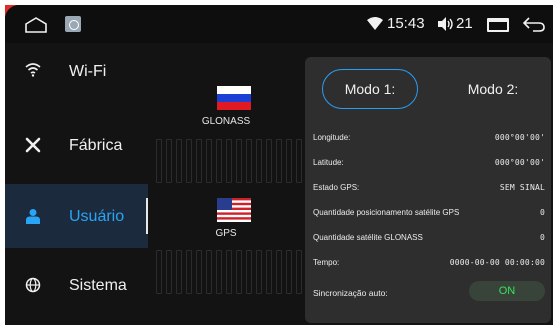 The height and width of the screenshot is (325, 553). Describe the element at coordinates (336, 187) in the screenshot. I see `gps-state-label: Estado GPS:` at that location.